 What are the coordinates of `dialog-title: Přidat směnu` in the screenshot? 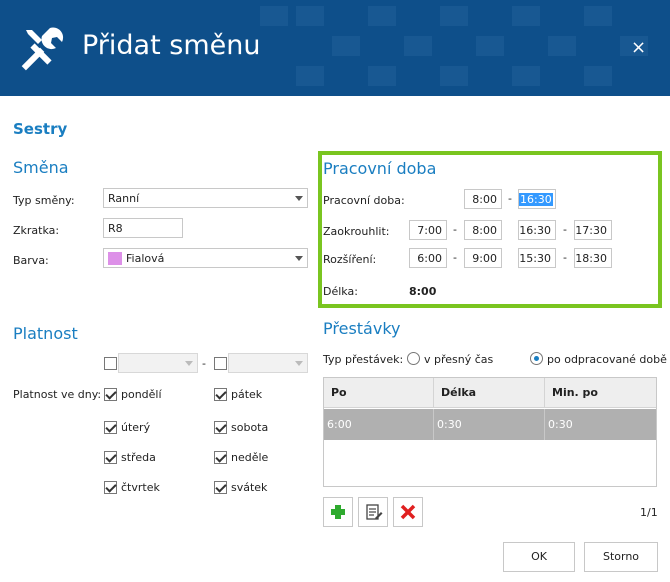 It's located at (171, 45).